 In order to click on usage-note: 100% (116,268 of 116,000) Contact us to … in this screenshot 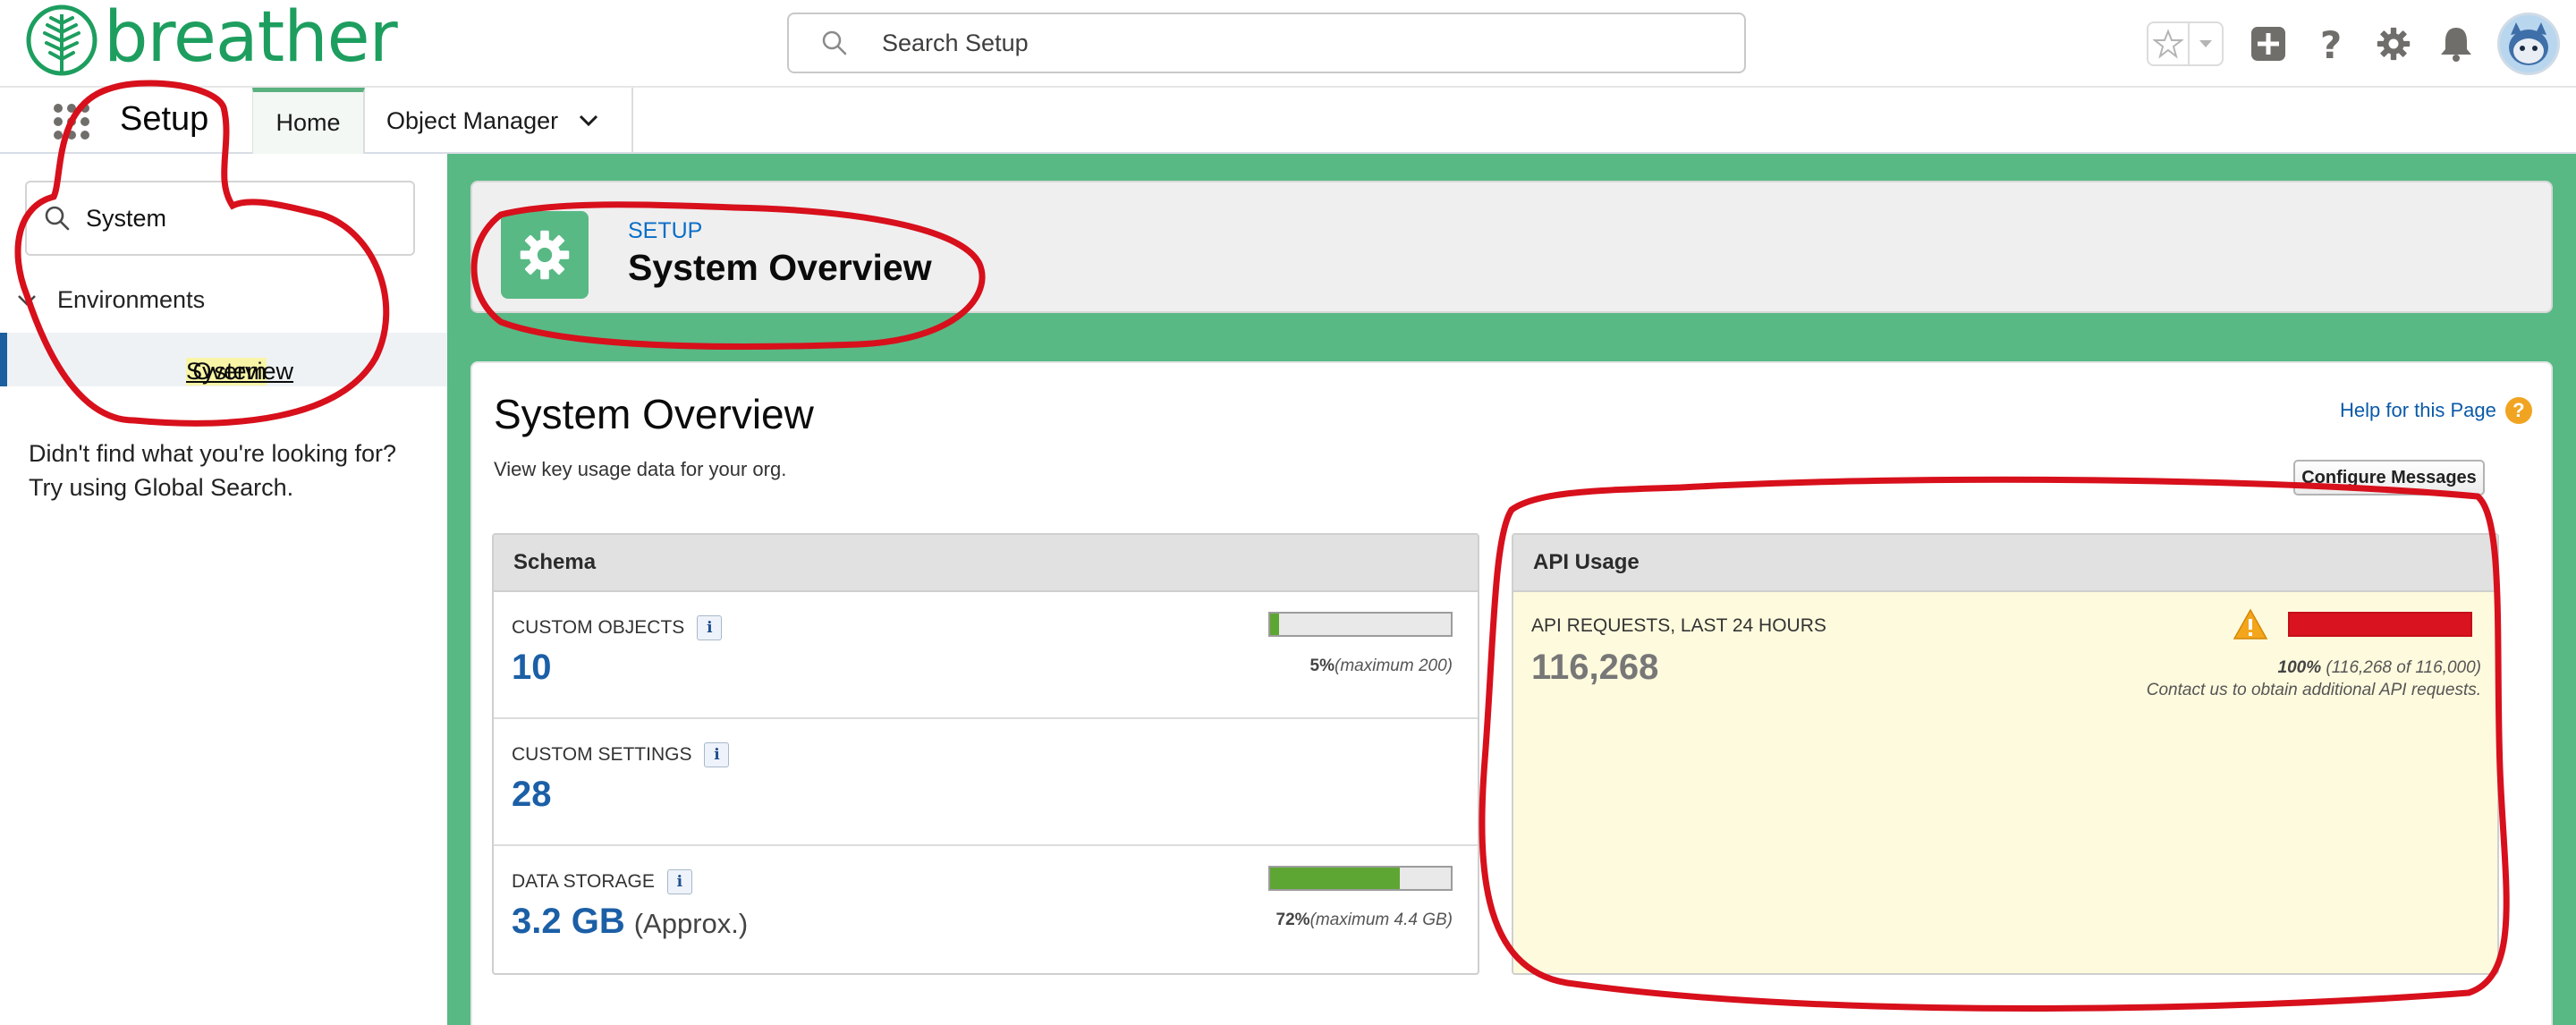, I will do `click(2314, 679)`.